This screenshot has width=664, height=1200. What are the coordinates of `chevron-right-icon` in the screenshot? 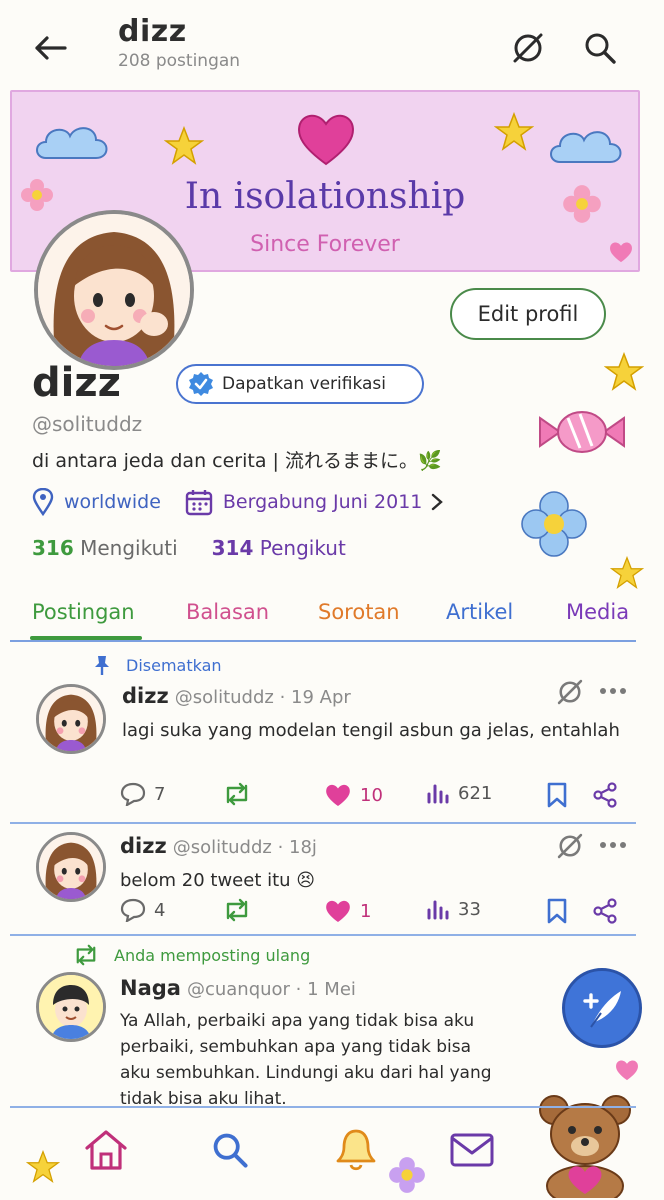 It's located at (437, 502).